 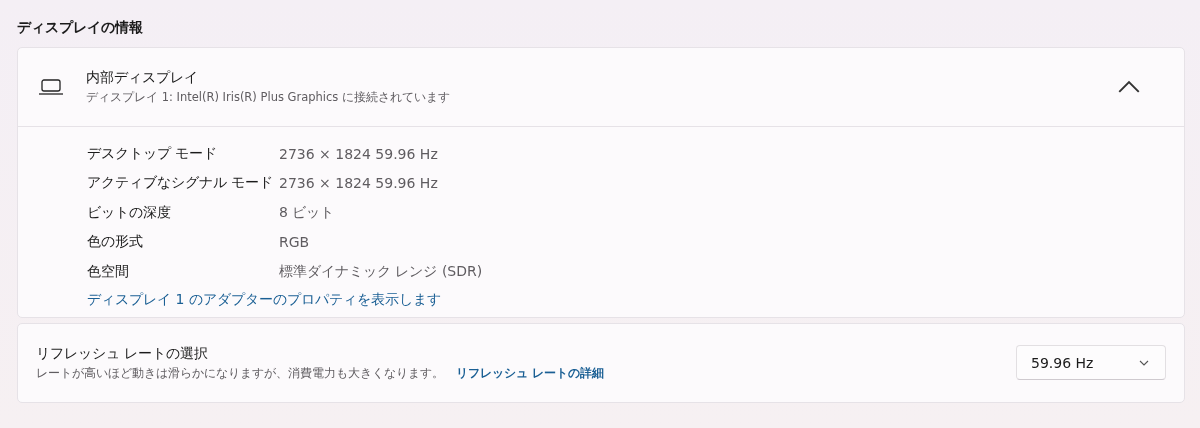 What do you see at coordinates (268, 97) in the screenshot?
I see `display-description: ディスプレイ 1: Intel(R) Iris(R) Plus Graphics に接続されています` at bounding box center [268, 97].